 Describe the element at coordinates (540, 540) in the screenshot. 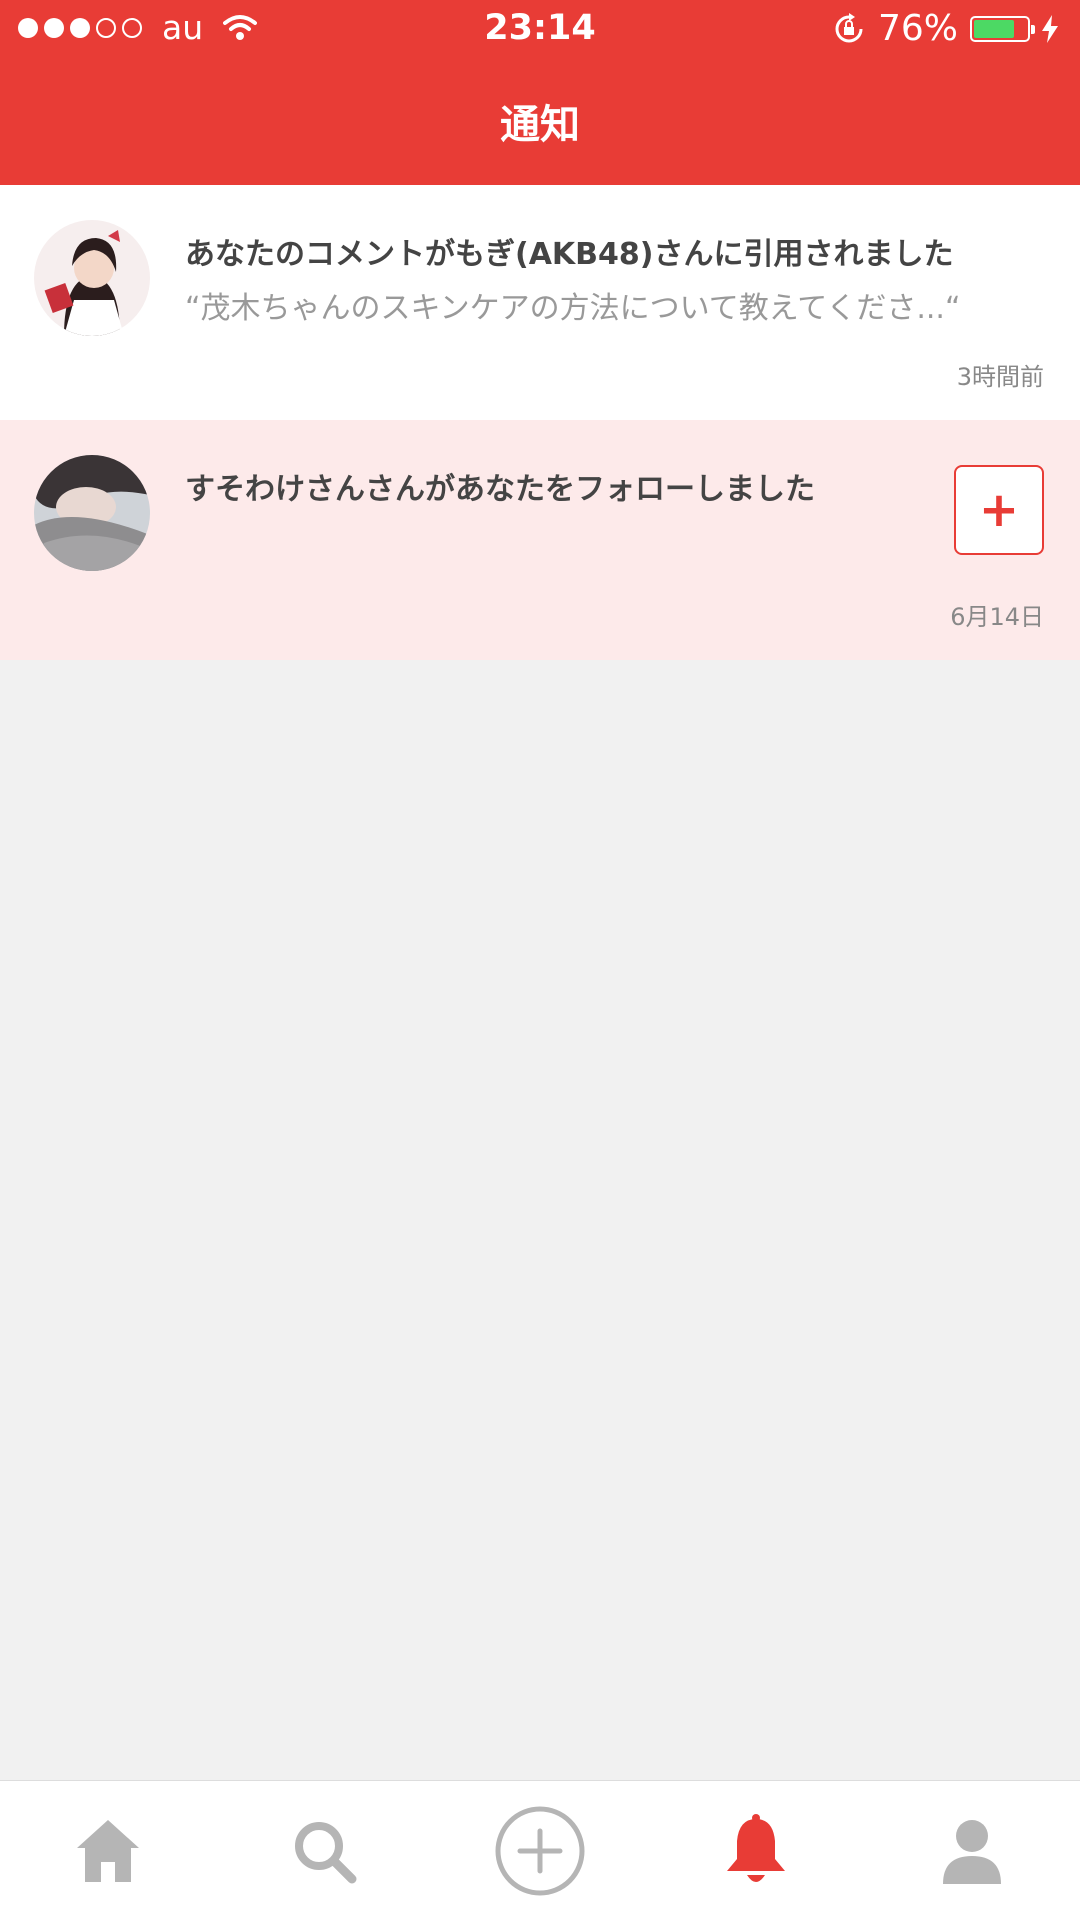

I see `notification-item: すそわけさんさんがあなたをフォローしました + 6月14日` at that location.